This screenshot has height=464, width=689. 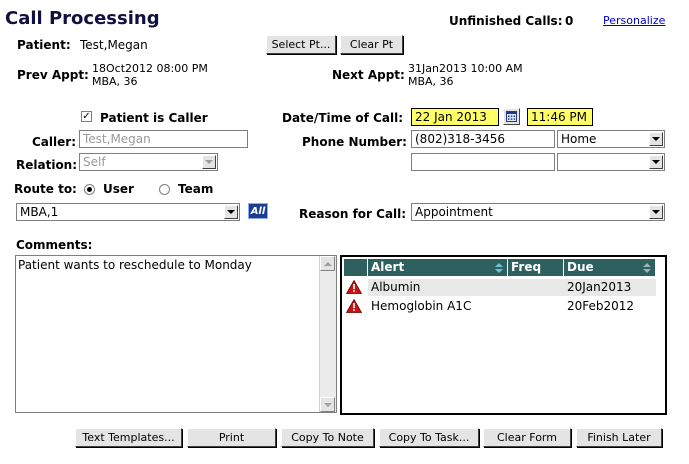 What do you see at coordinates (53, 75) in the screenshot?
I see `prev-appt-label: Prev Appt:` at bounding box center [53, 75].